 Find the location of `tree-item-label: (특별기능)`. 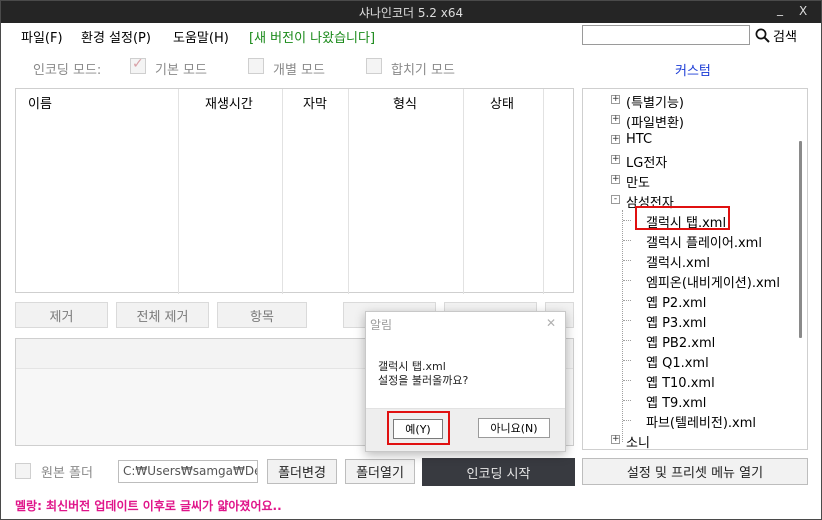

tree-item-label: (특별기능) is located at coordinates (655, 103).